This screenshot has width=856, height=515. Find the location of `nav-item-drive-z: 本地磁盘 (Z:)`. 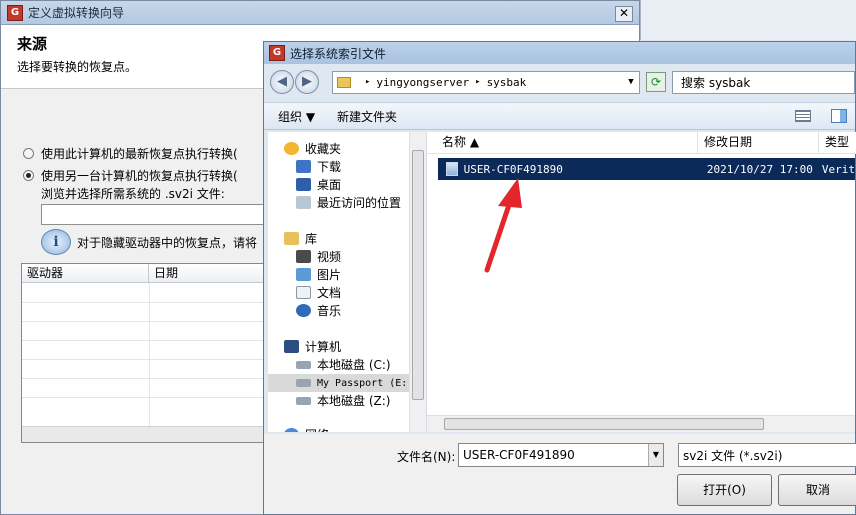

nav-item-drive-z: 本地磁盘 (Z:) is located at coordinates (343, 400).